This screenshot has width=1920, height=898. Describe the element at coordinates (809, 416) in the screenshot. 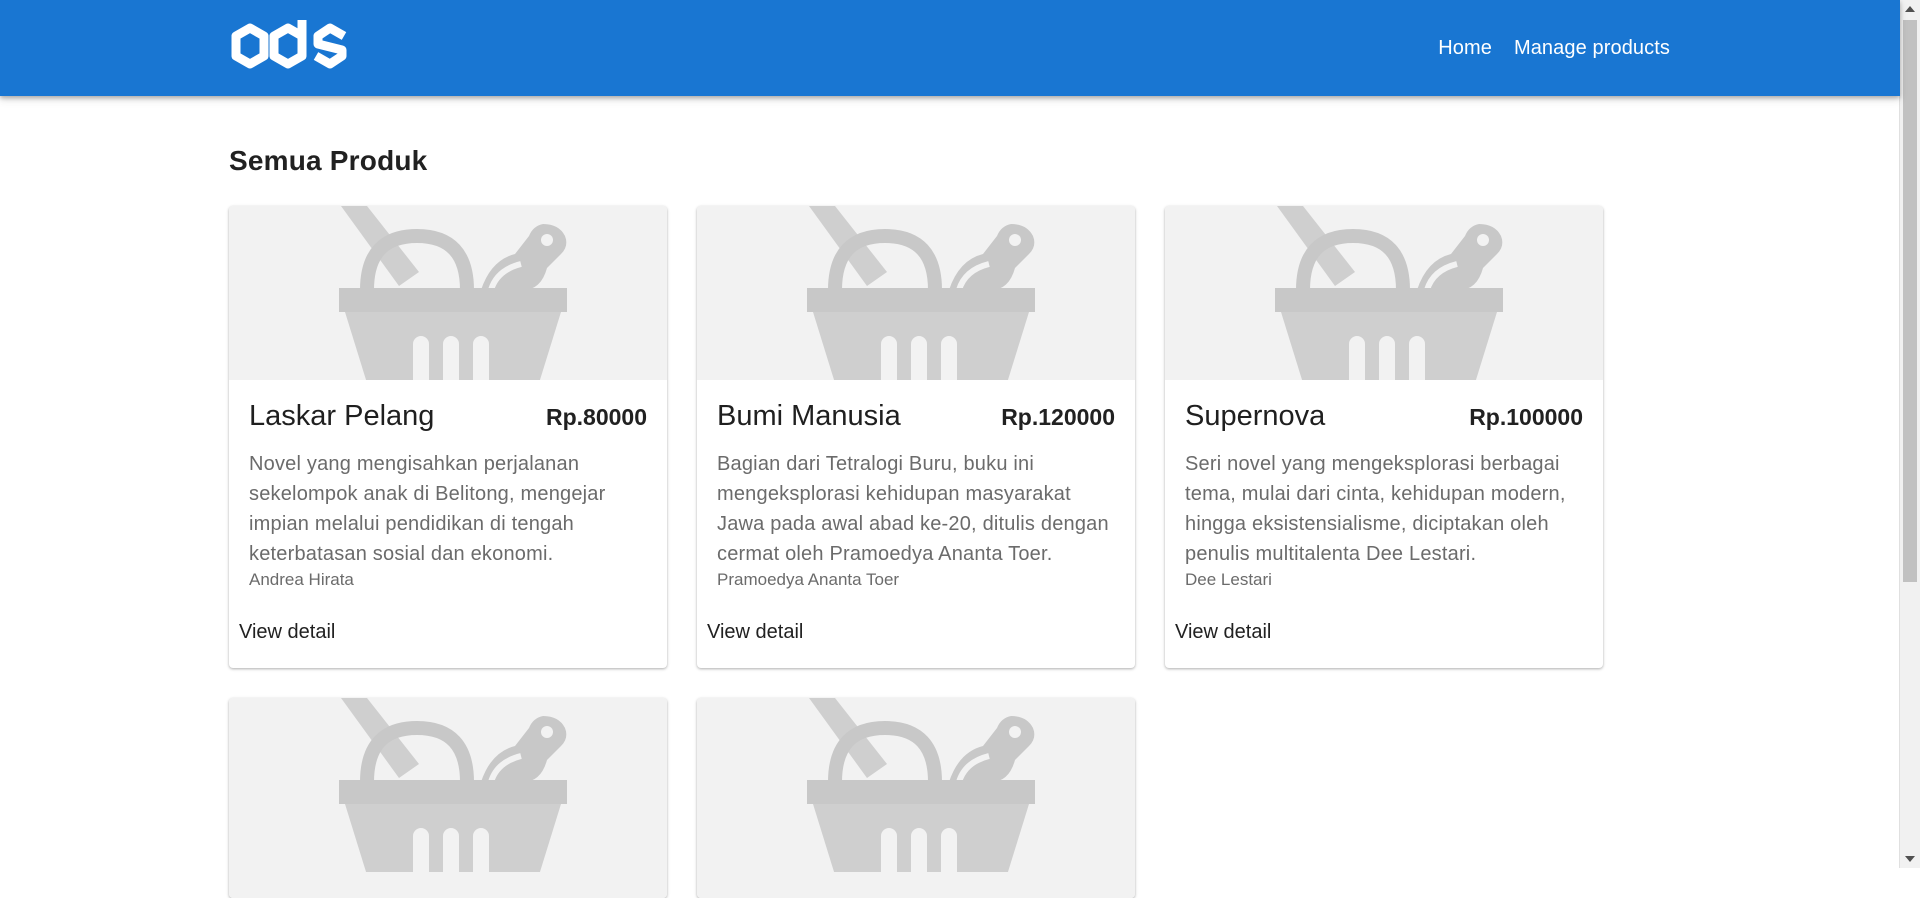

I see `product-title: Bumi Manusia` at that location.